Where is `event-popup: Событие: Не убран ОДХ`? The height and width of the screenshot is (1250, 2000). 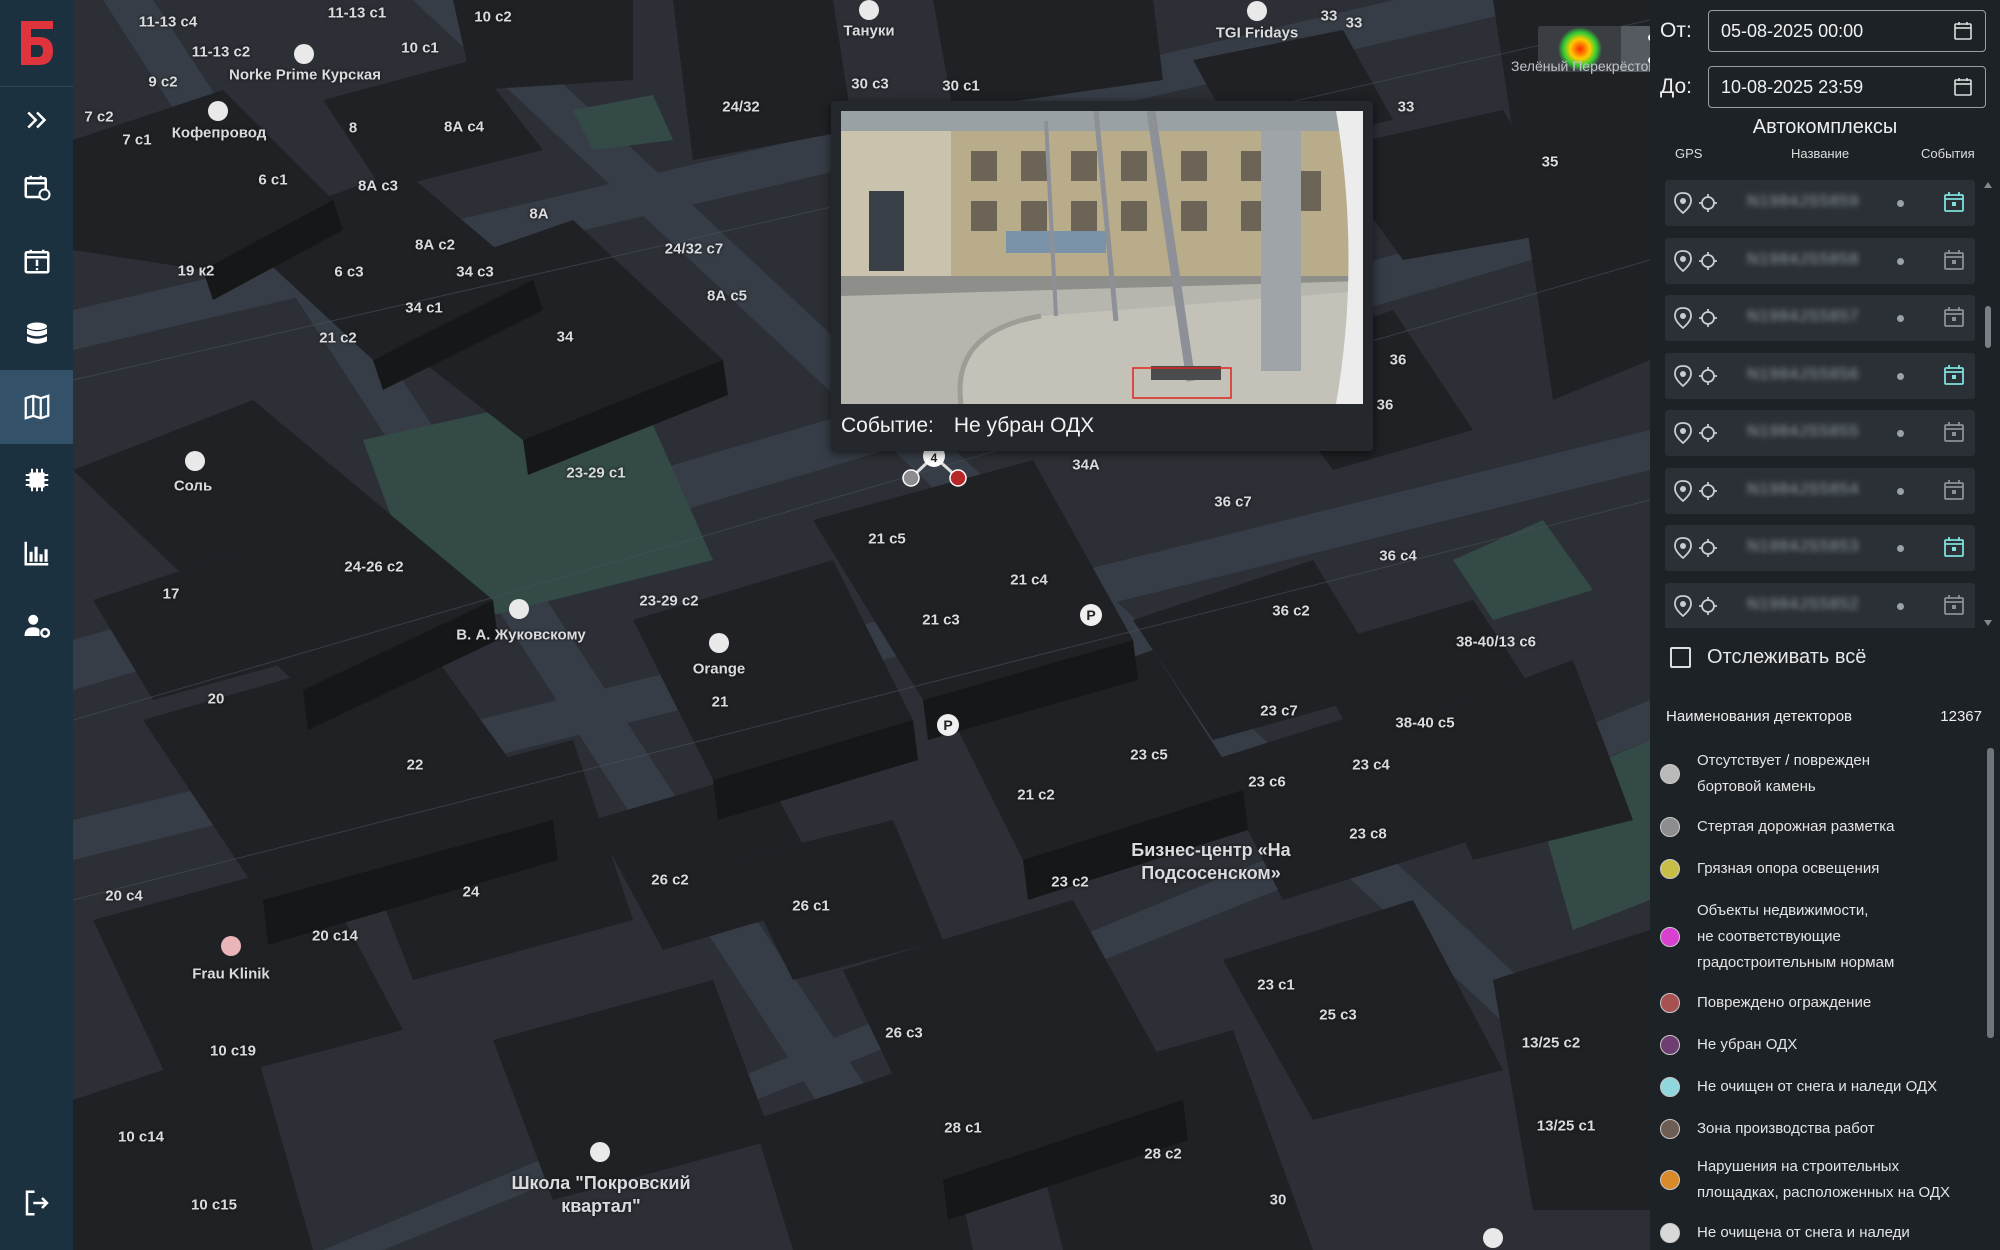
event-popup: Событие: Не убран ОДХ is located at coordinates (1102, 276).